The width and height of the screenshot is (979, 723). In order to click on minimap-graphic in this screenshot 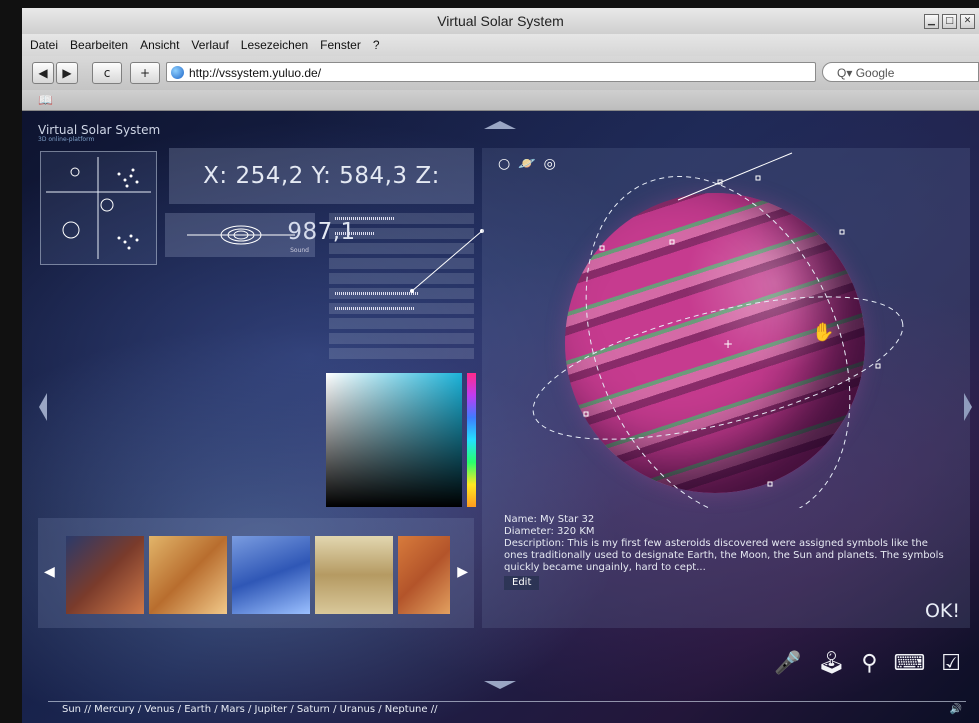, I will do `click(98, 208)`.